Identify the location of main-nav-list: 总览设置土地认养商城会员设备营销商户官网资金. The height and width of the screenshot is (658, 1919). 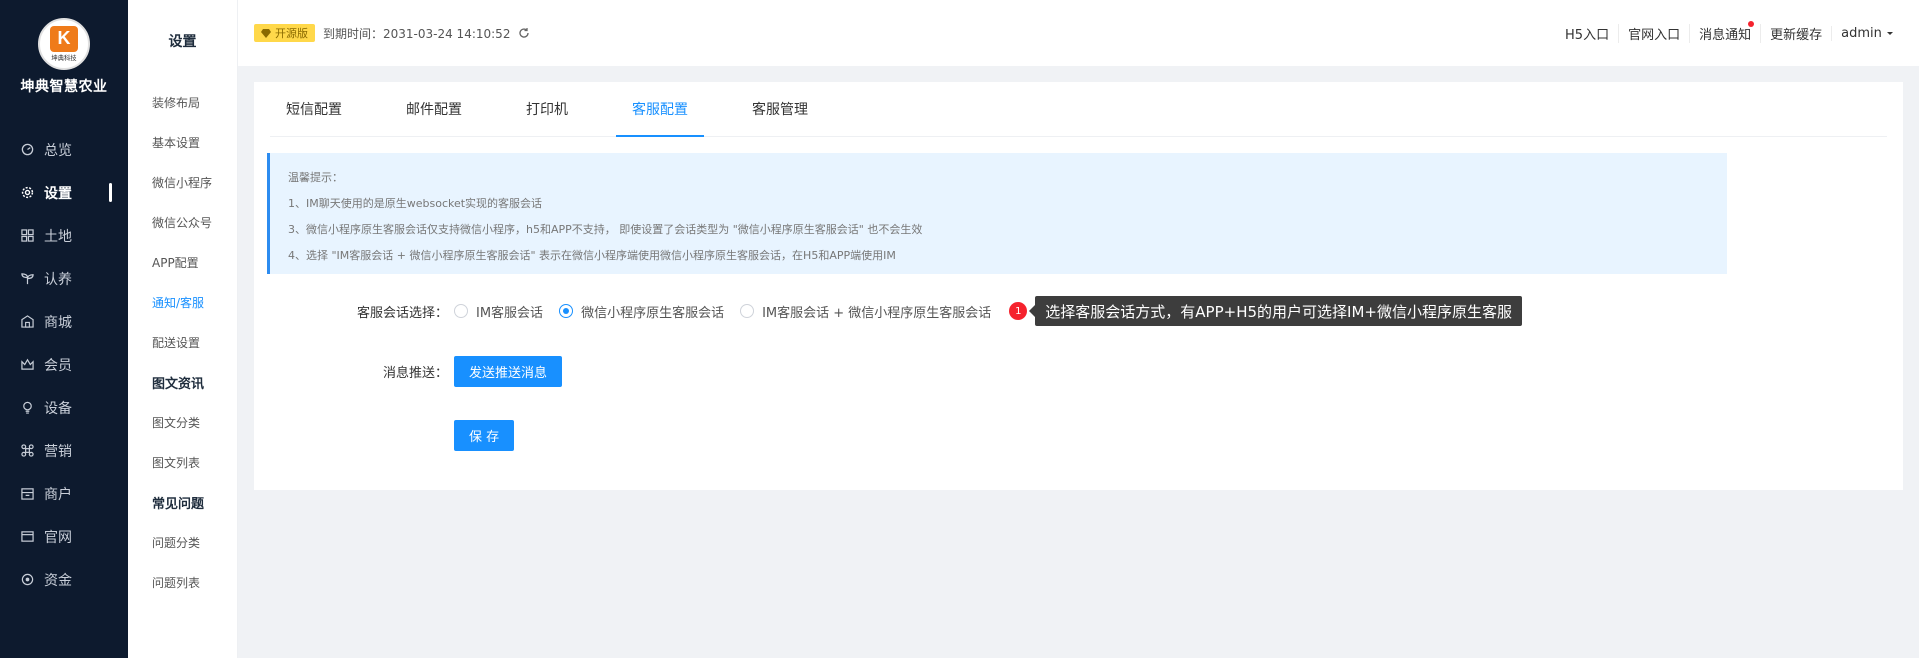
(64, 364).